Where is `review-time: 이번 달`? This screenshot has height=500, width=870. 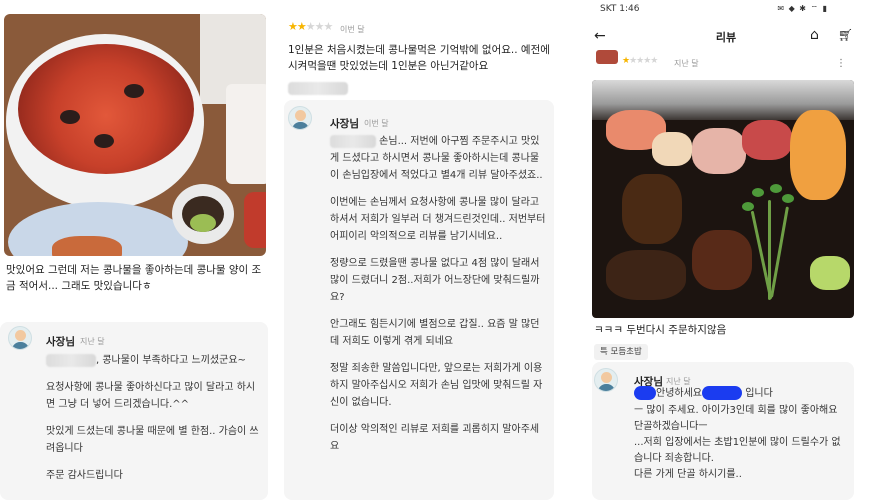 review-time: 이번 달 is located at coordinates (352, 29).